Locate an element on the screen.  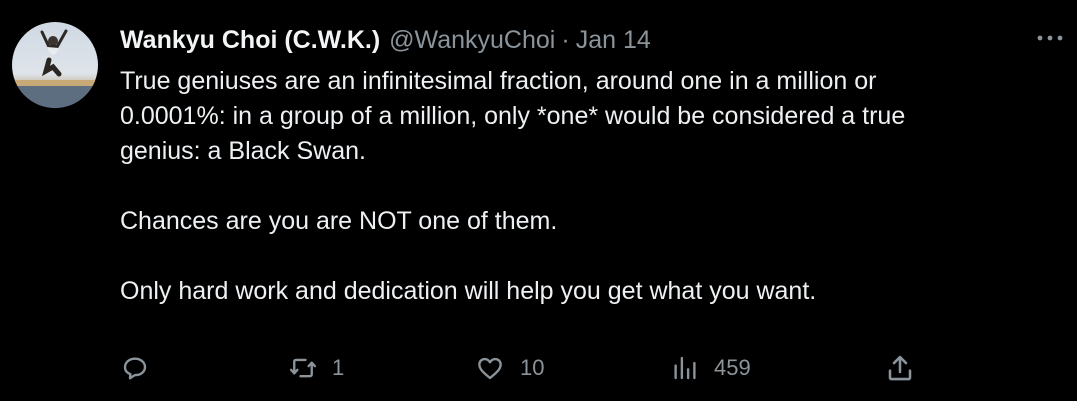
reply-button is located at coordinates (135, 368).